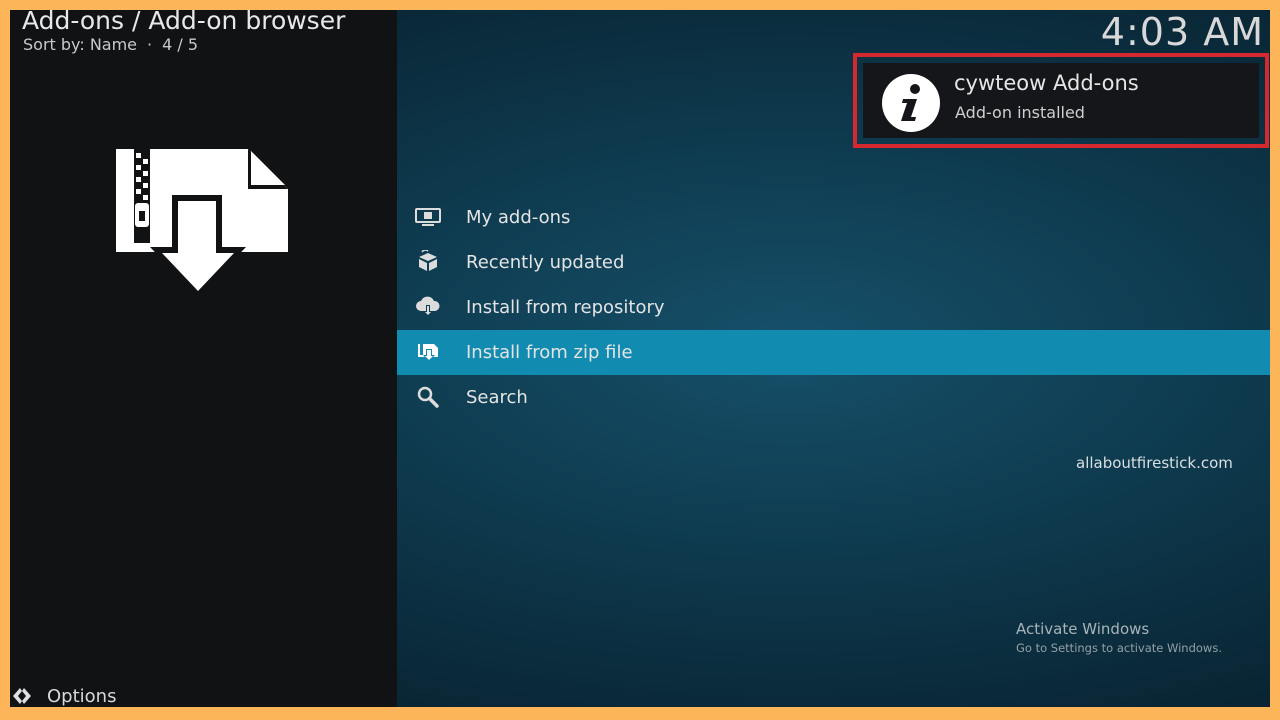 The height and width of the screenshot is (720, 1280). Describe the element at coordinates (82, 696) in the screenshot. I see `options-label: Options` at that location.